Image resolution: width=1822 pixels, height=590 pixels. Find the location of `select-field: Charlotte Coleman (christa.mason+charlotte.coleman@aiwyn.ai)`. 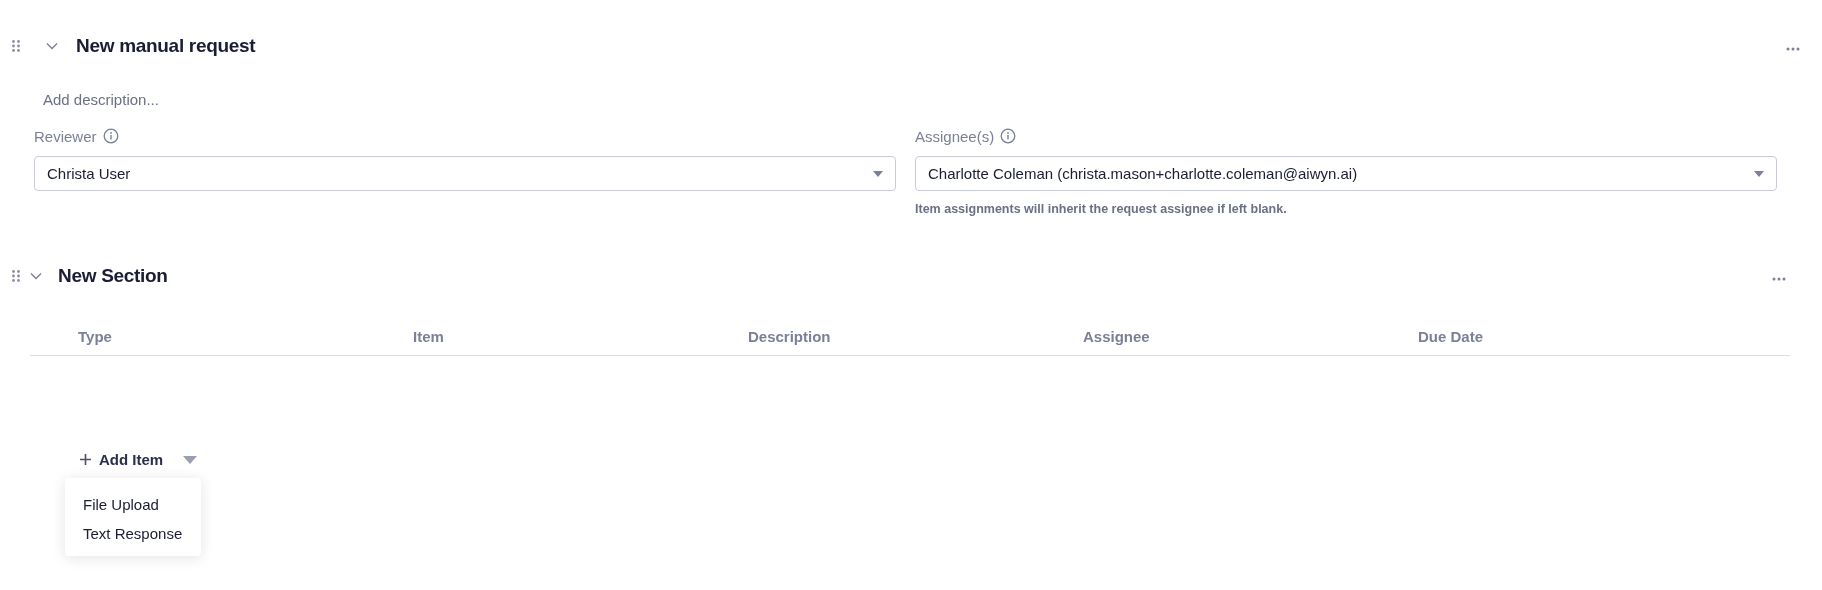

select-field: Charlotte Coleman (christa.mason+charlotte.coleman@aiwyn.ai) is located at coordinates (1346, 173).